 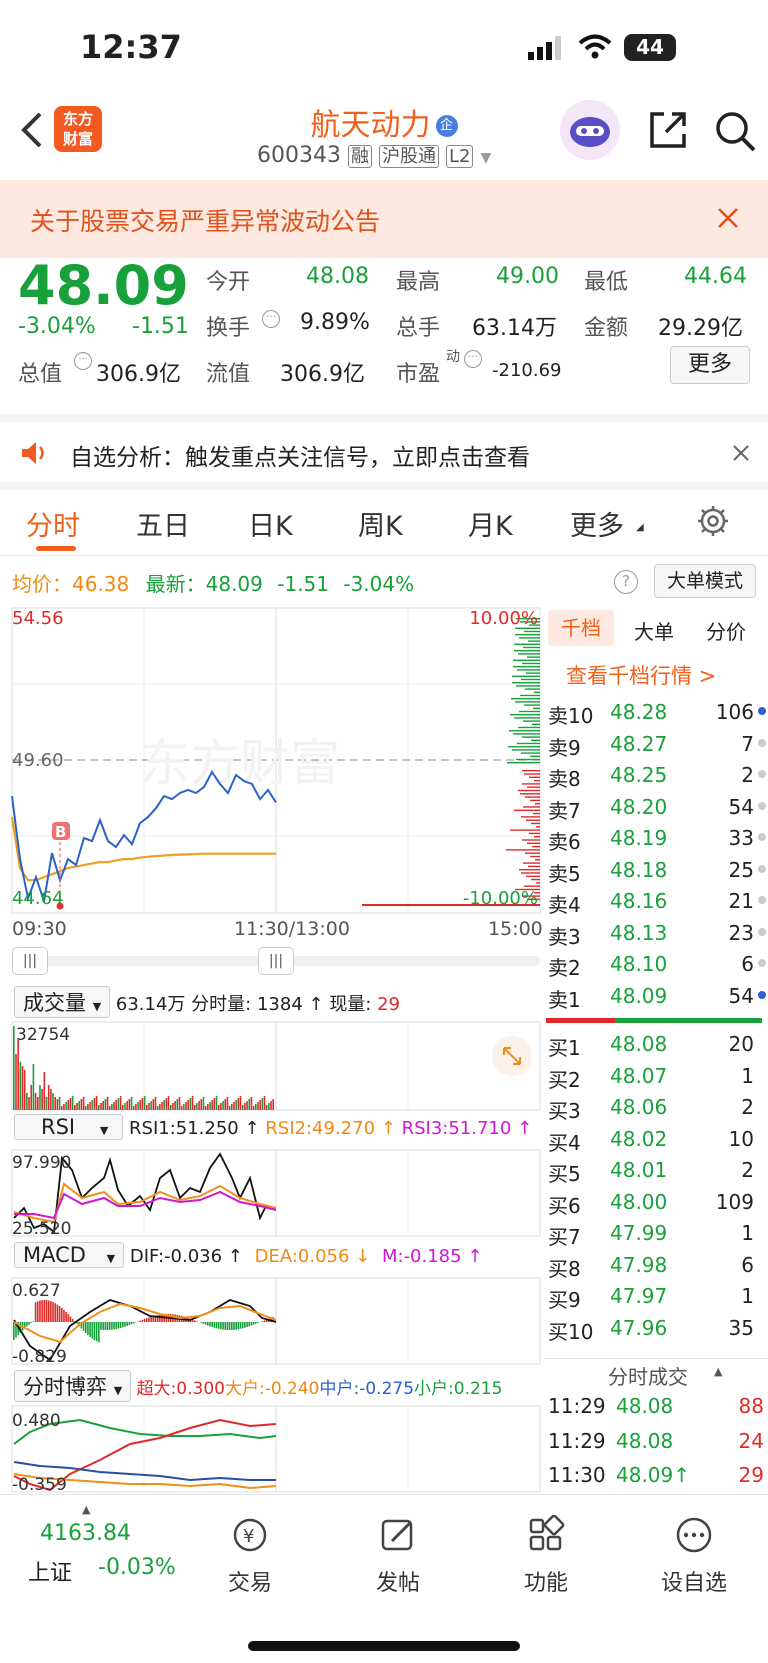 What do you see at coordinates (658, 1297) in the screenshot?
I see `bid-row: 买9 47.97 1` at bounding box center [658, 1297].